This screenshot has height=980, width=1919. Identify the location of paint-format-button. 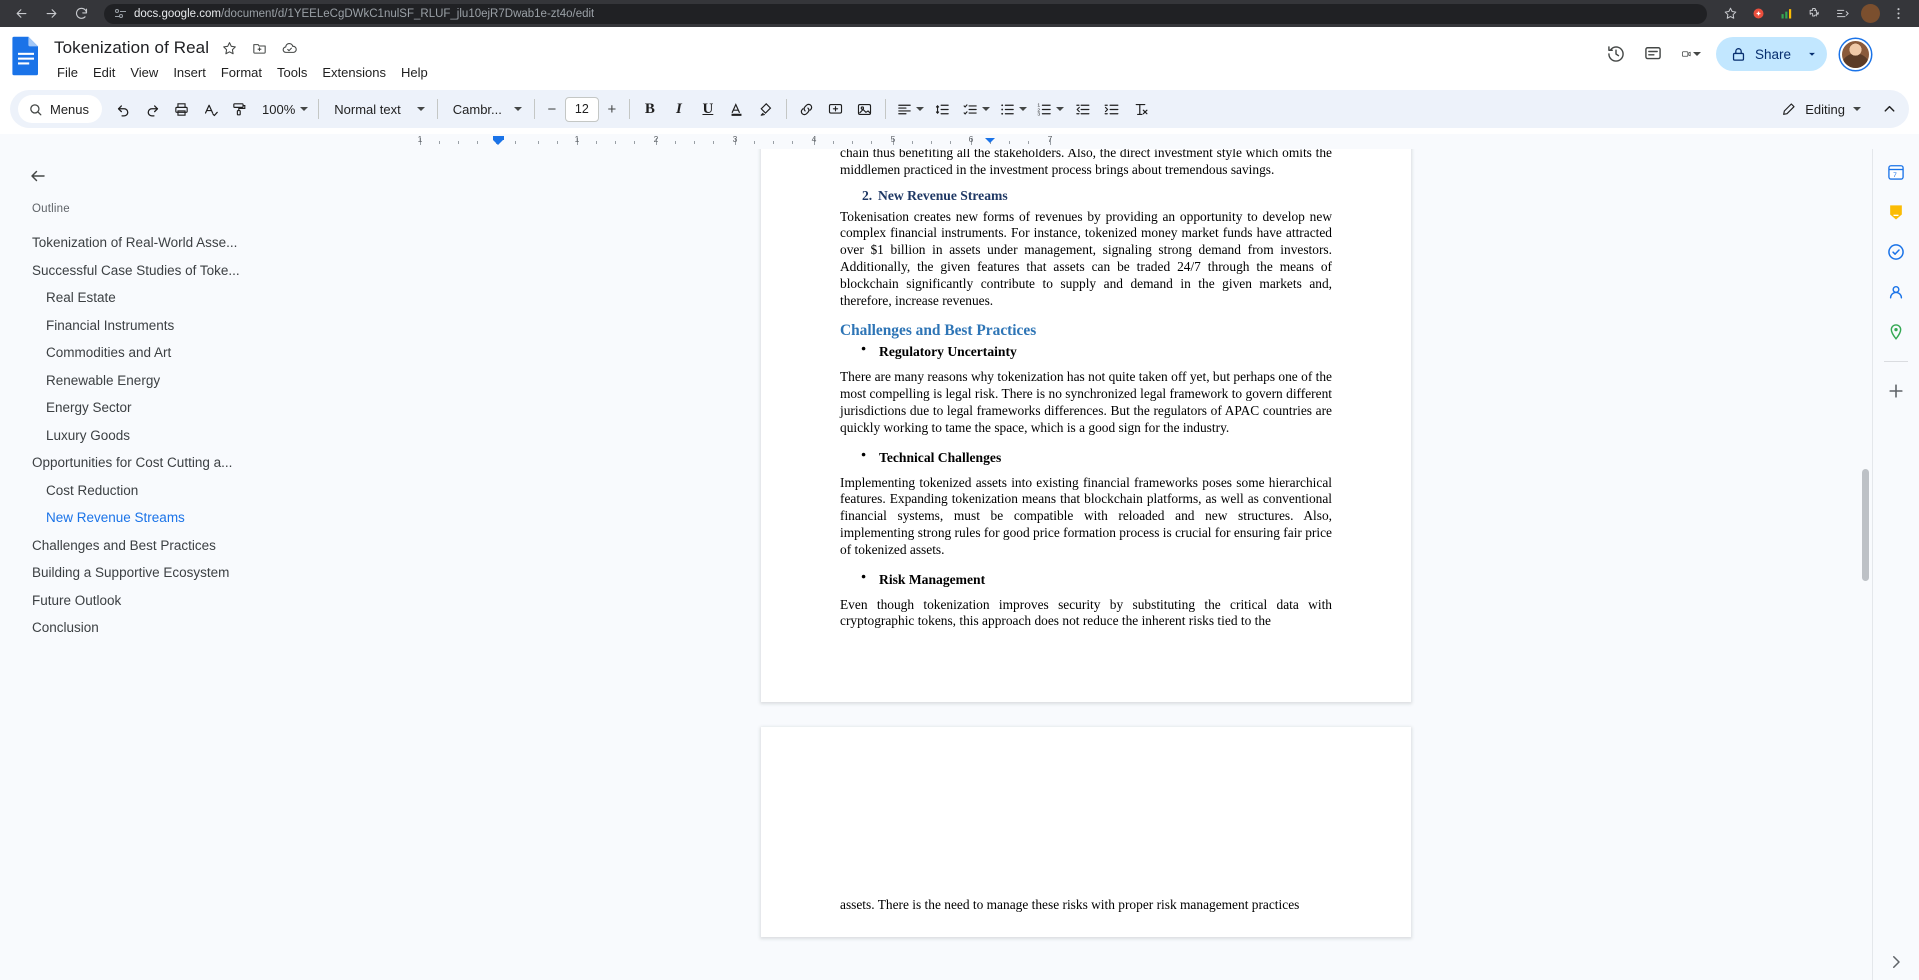
(239, 109).